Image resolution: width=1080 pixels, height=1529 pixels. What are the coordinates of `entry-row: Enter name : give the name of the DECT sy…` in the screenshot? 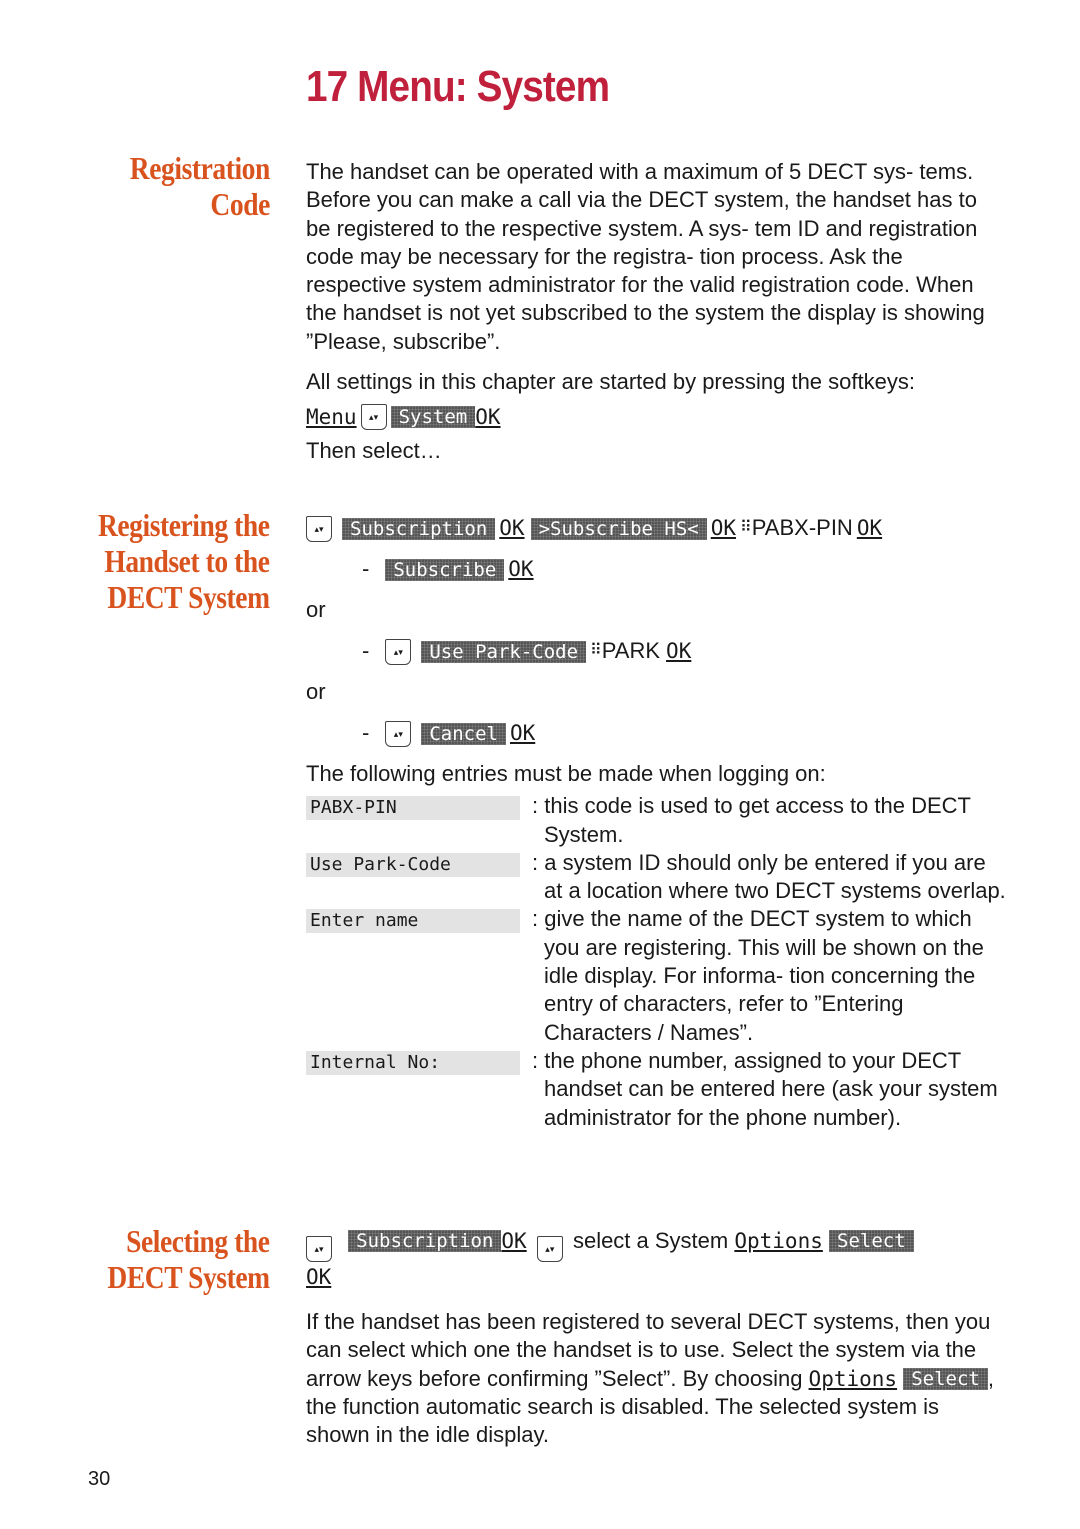 It's located at (656, 975).